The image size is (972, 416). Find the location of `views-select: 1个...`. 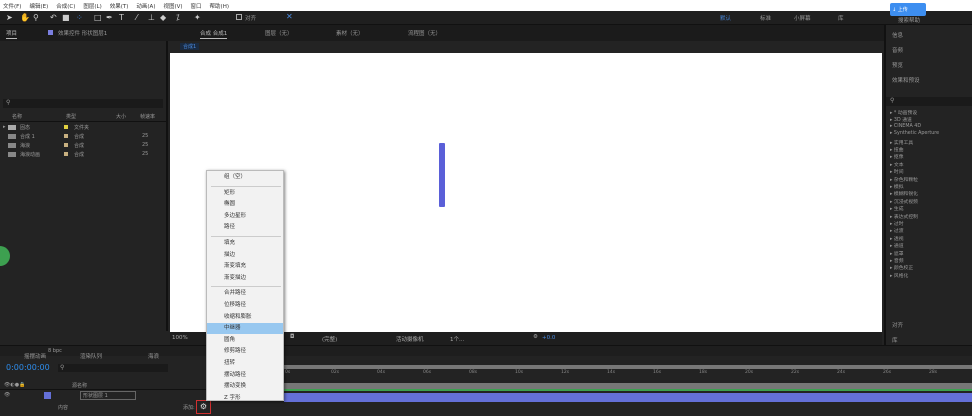

views-select: 1个... is located at coordinates (457, 339).